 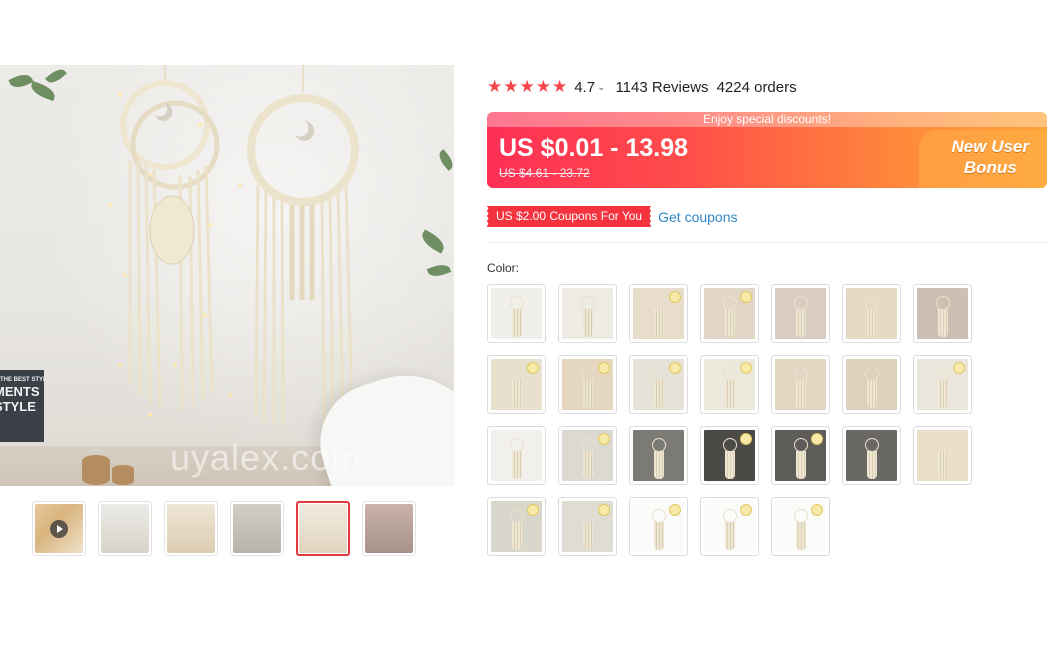 I want to click on book-line-2: STYLE, so click(x=18, y=406).